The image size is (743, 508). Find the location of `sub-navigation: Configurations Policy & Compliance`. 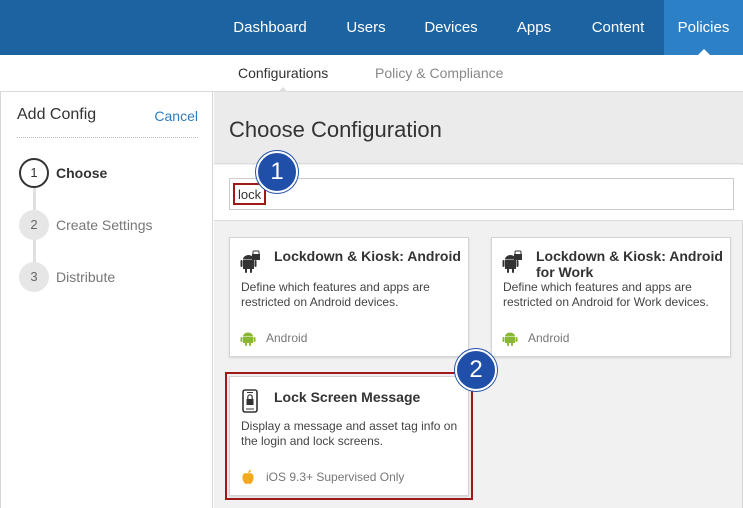

sub-navigation: Configurations Policy & Compliance is located at coordinates (371, 74).